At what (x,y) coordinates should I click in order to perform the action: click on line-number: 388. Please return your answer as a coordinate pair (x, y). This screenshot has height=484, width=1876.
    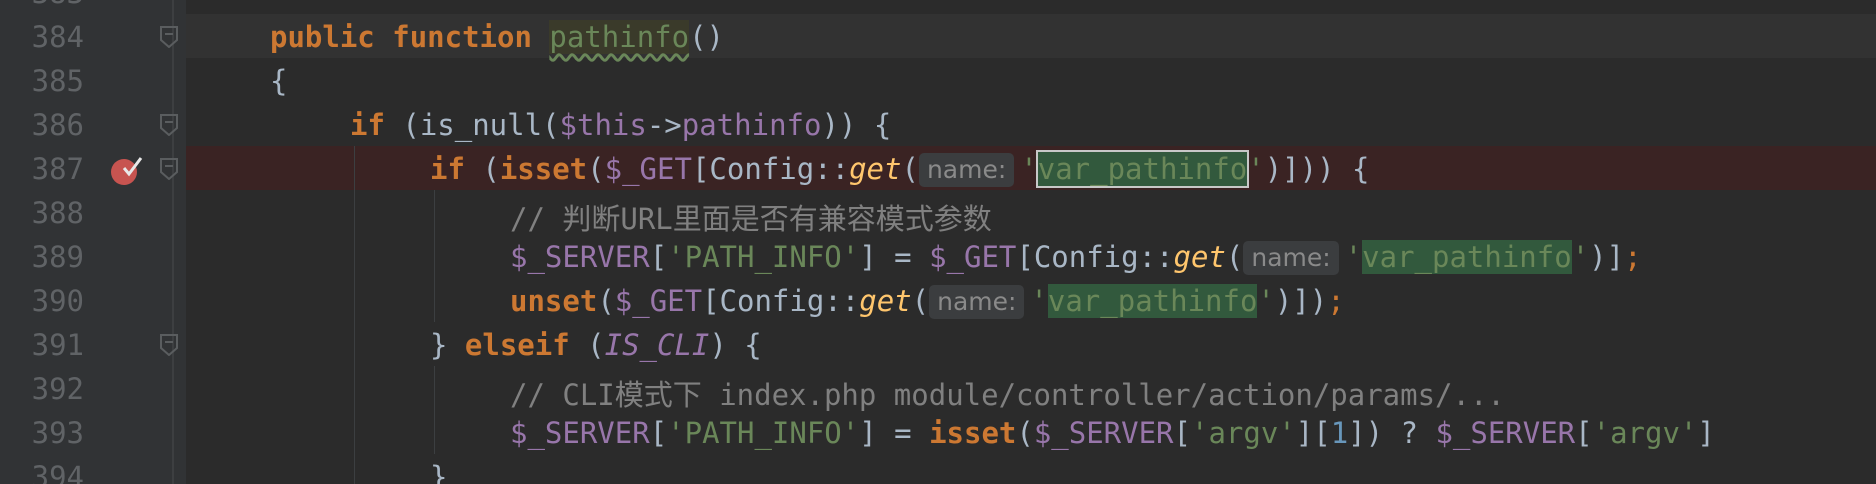
    Looking at the image, I should click on (57, 213).